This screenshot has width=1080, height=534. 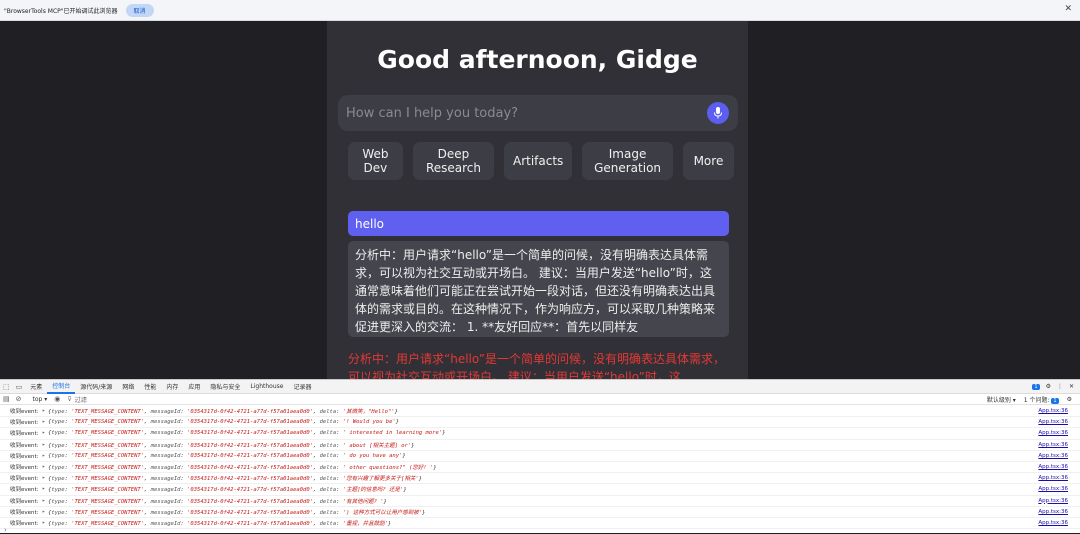 What do you see at coordinates (172, 387) in the screenshot?
I see `tab-memory: 内存` at bounding box center [172, 387].